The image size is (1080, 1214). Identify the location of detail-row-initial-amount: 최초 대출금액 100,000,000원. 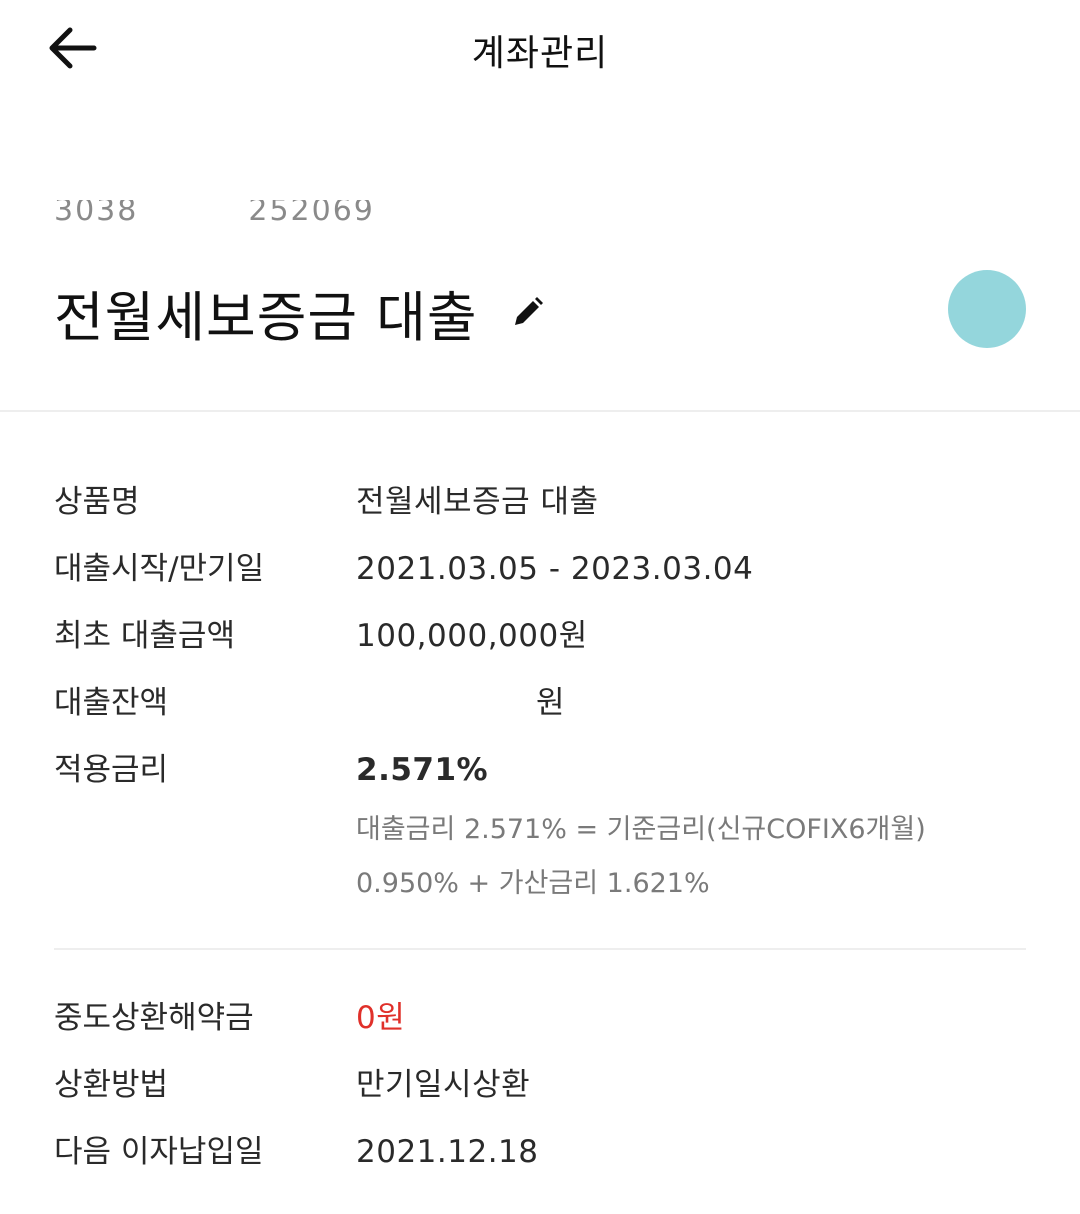
(540, 645).